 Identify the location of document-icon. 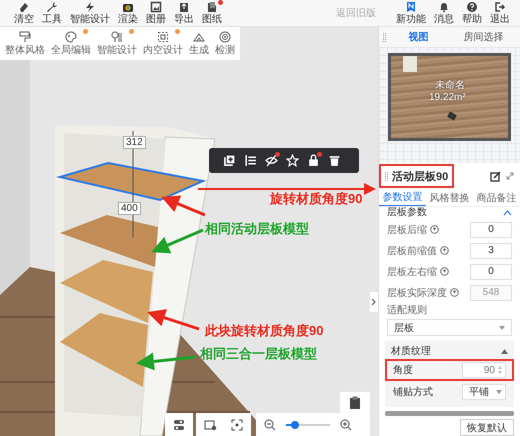
(212, 7).